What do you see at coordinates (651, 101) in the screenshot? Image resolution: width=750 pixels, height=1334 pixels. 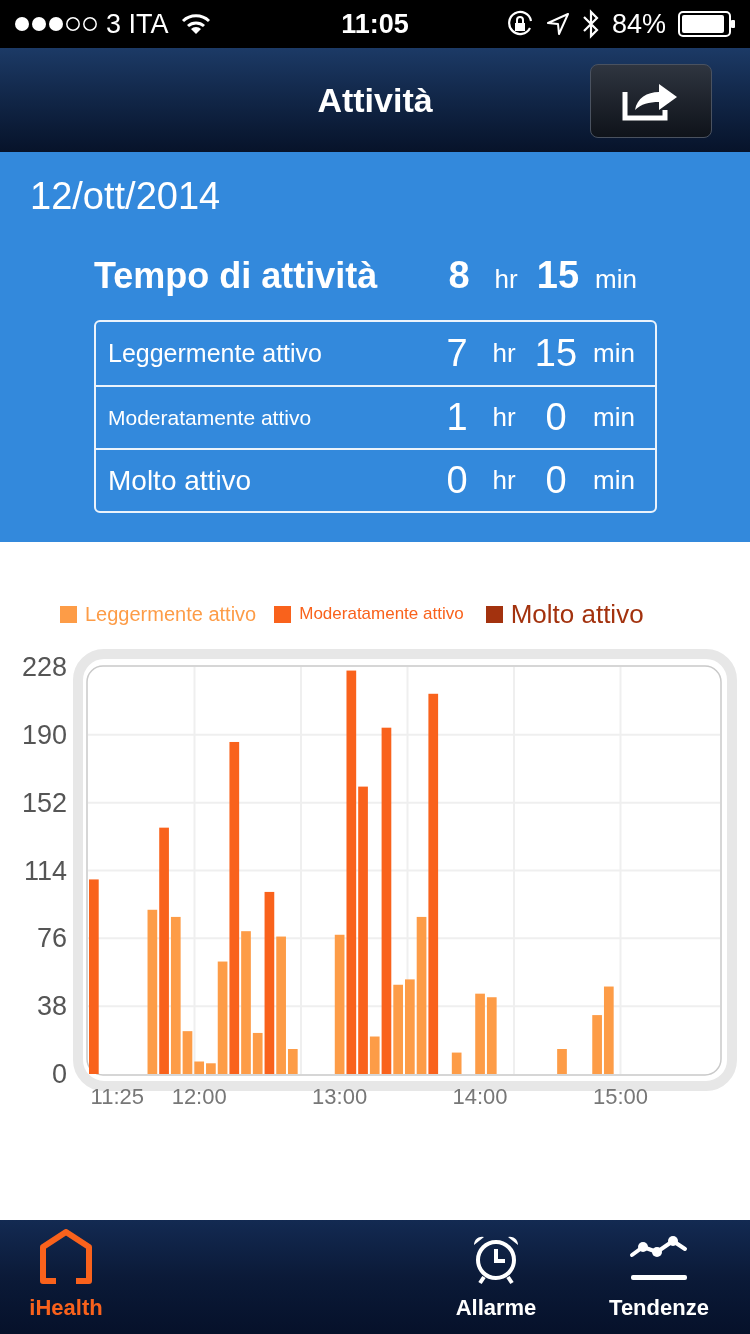 I see `share-button` at bounding box center [651, 101].